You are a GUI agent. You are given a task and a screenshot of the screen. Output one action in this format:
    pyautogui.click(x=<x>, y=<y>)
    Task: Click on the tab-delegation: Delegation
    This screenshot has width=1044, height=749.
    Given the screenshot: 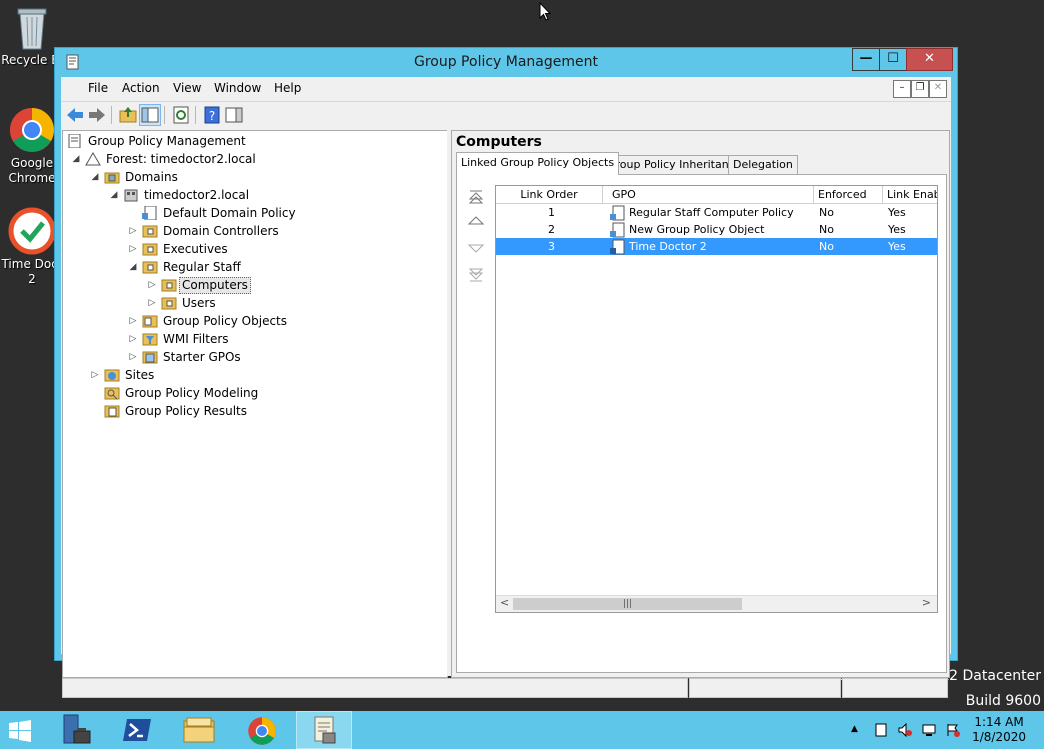 What is the action you would take?
    pyautogui.click(x=763, y=164)
    